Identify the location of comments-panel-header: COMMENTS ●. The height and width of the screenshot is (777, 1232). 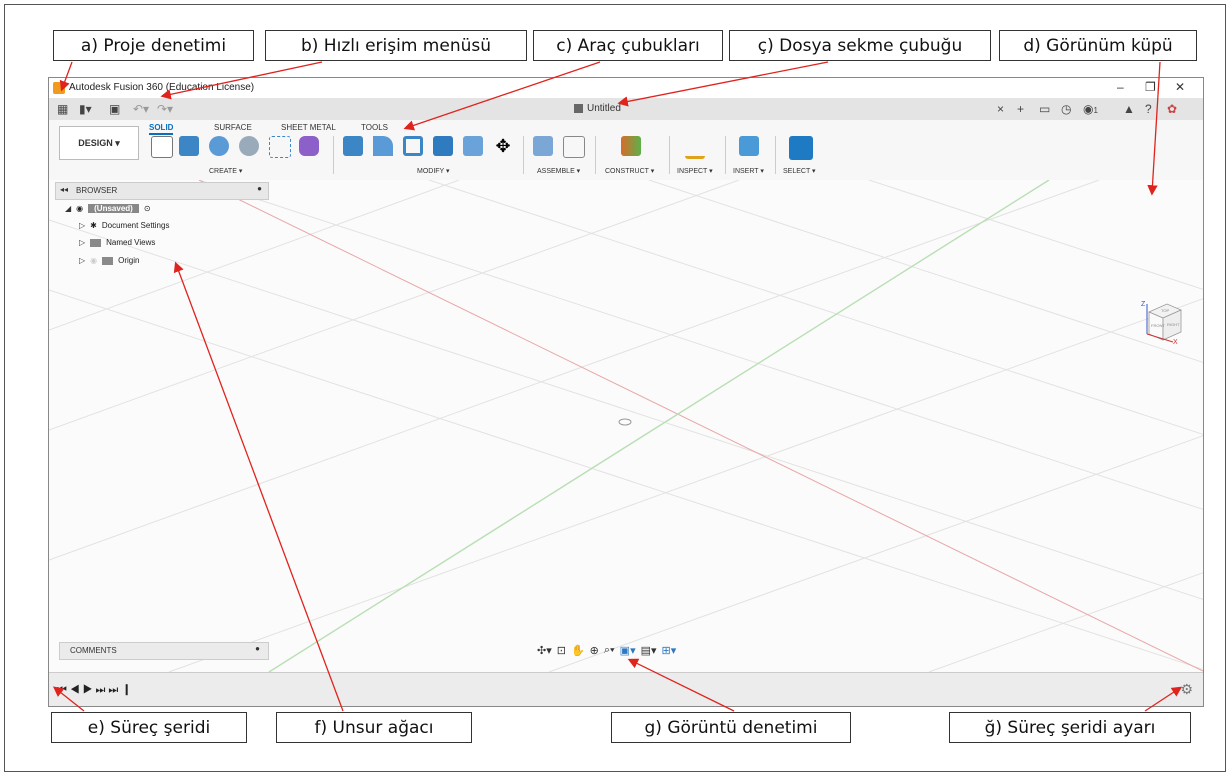
(164, 651).